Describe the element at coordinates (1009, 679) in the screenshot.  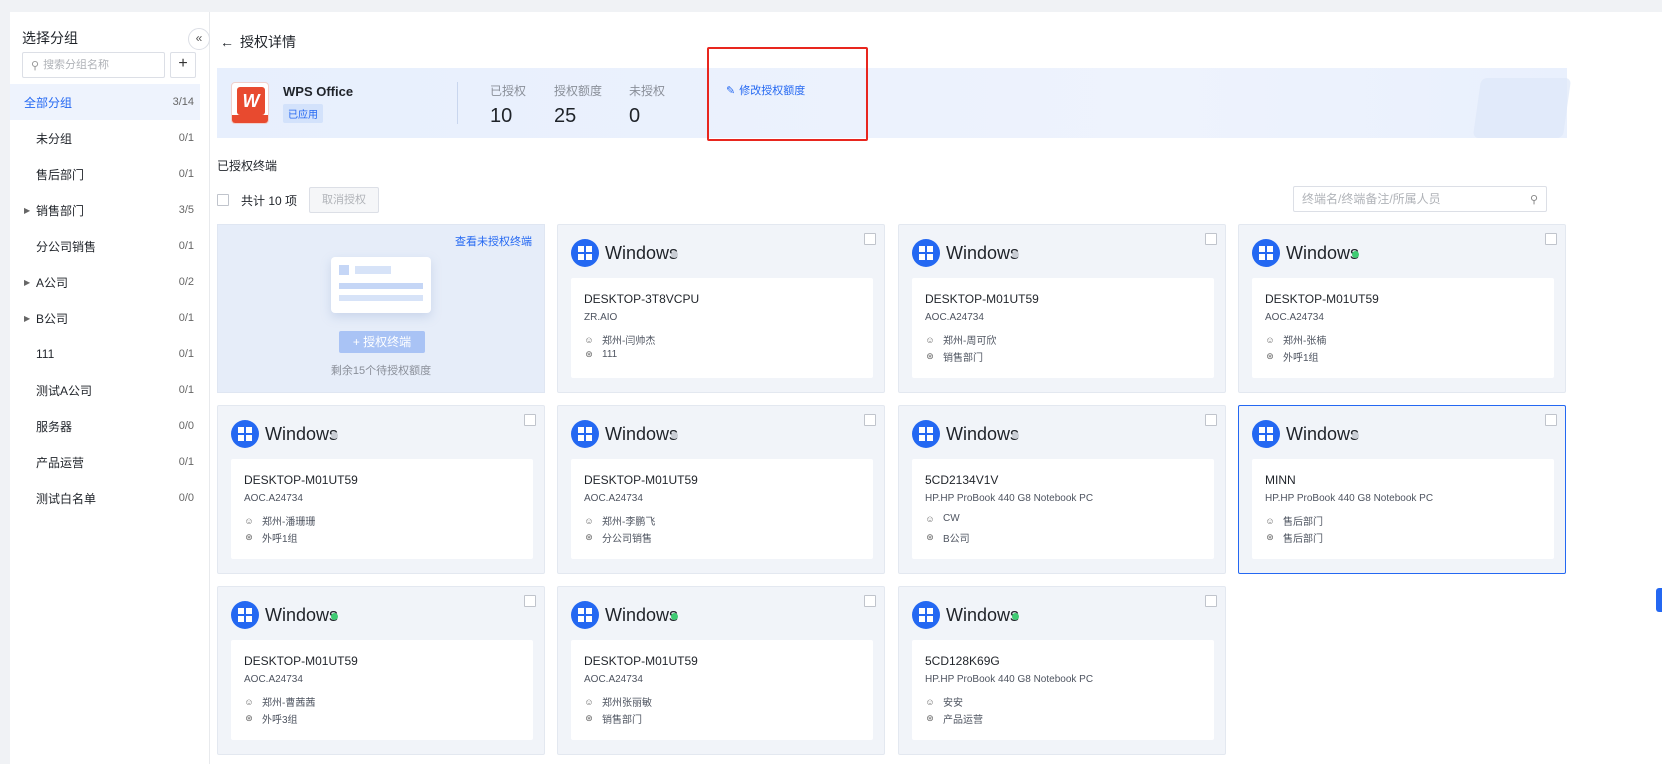
I see `terminal-model: HP.HP ProBook 440 G8 Notebook PC` at that location.